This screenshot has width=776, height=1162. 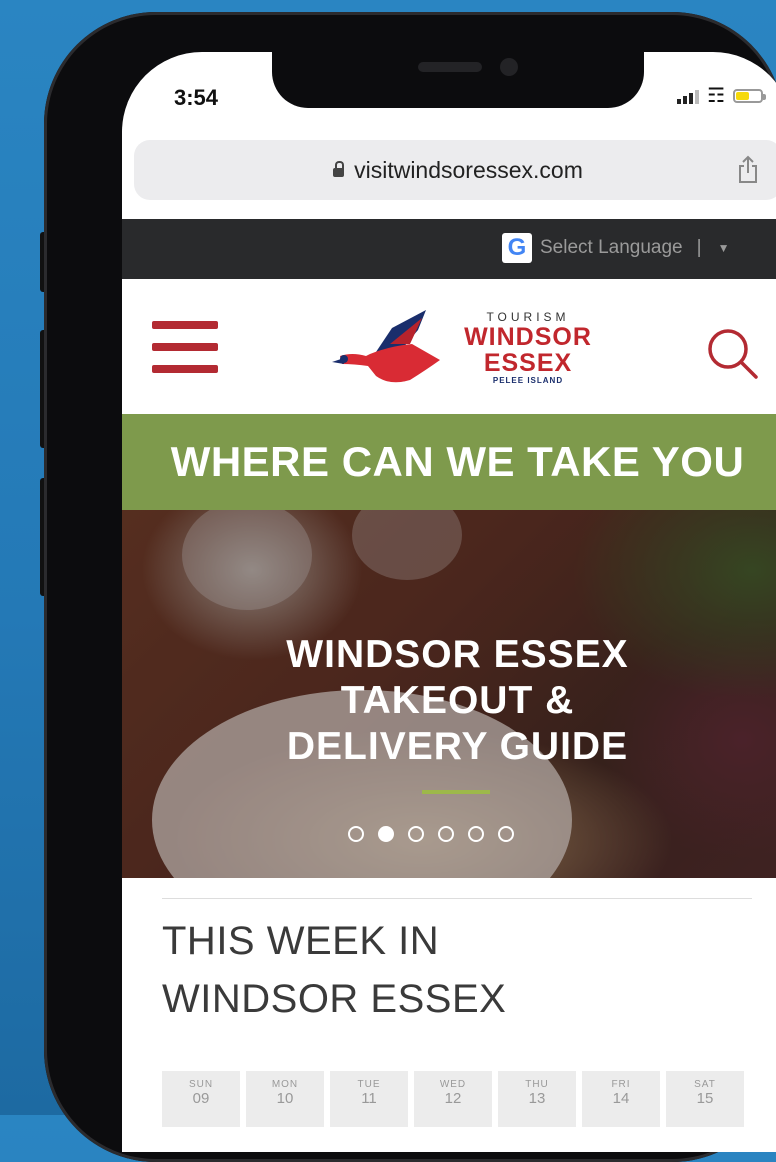 What do you see at coordinates (749, 96) in the screenshot?
I see `battery-icon` at bounding box center [749, 96].